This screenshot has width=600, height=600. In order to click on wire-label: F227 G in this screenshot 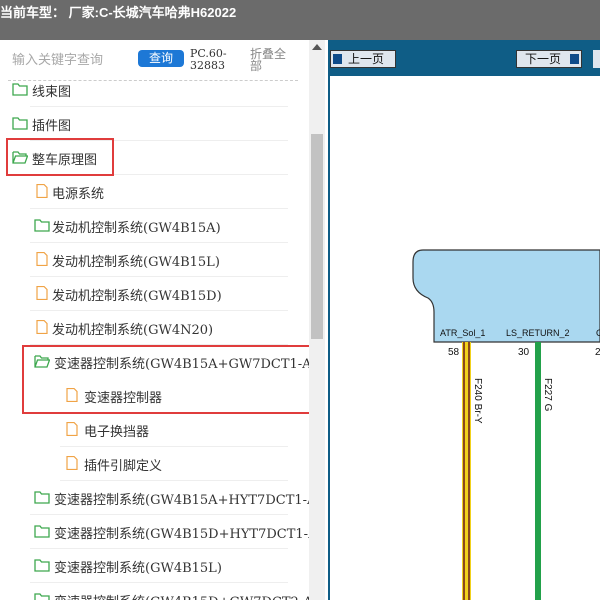, I will do `click(547, 395)`.